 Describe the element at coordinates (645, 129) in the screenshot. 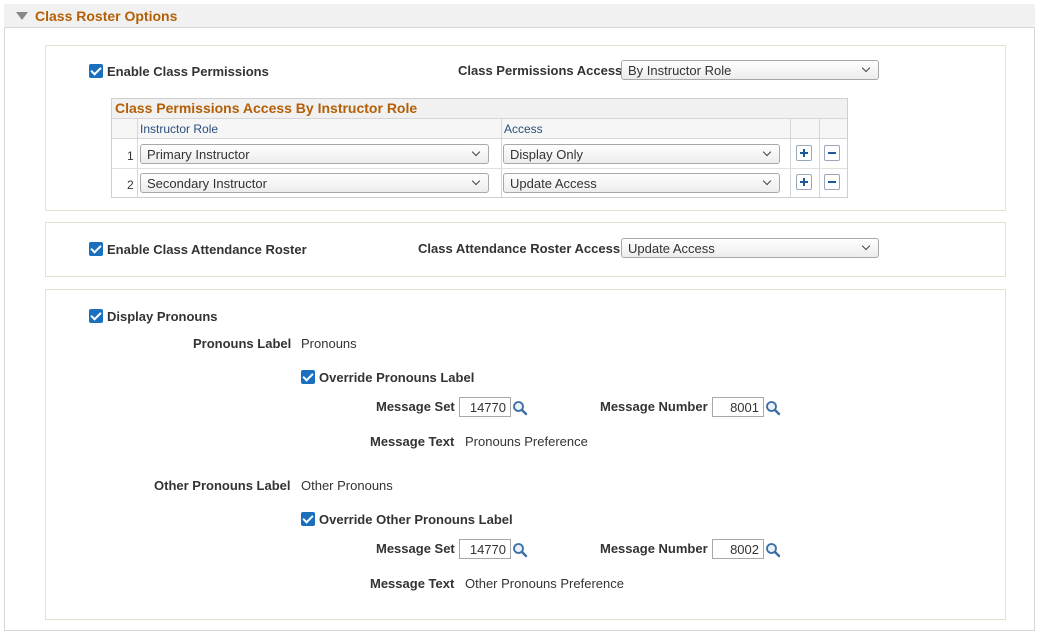

I see `grid-header-access: Access` at that location.